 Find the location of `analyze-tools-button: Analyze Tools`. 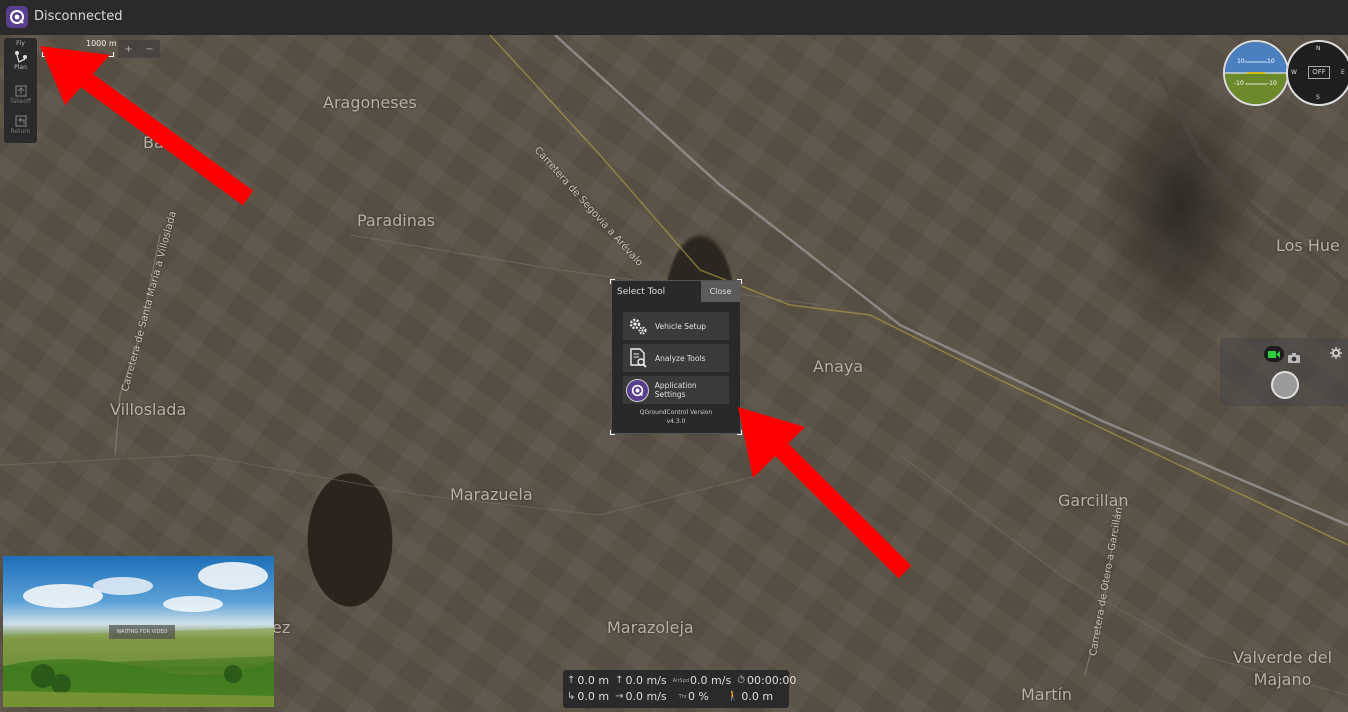

analyze-tools-button: Analyze Tools is located at coordinates (676, 358).